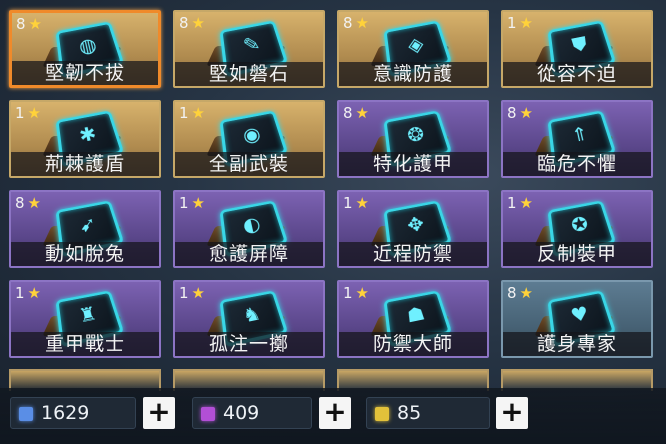 The image size is (666, 444). I want to click on mod-symbol-icon: ◍, so click(87, 45).